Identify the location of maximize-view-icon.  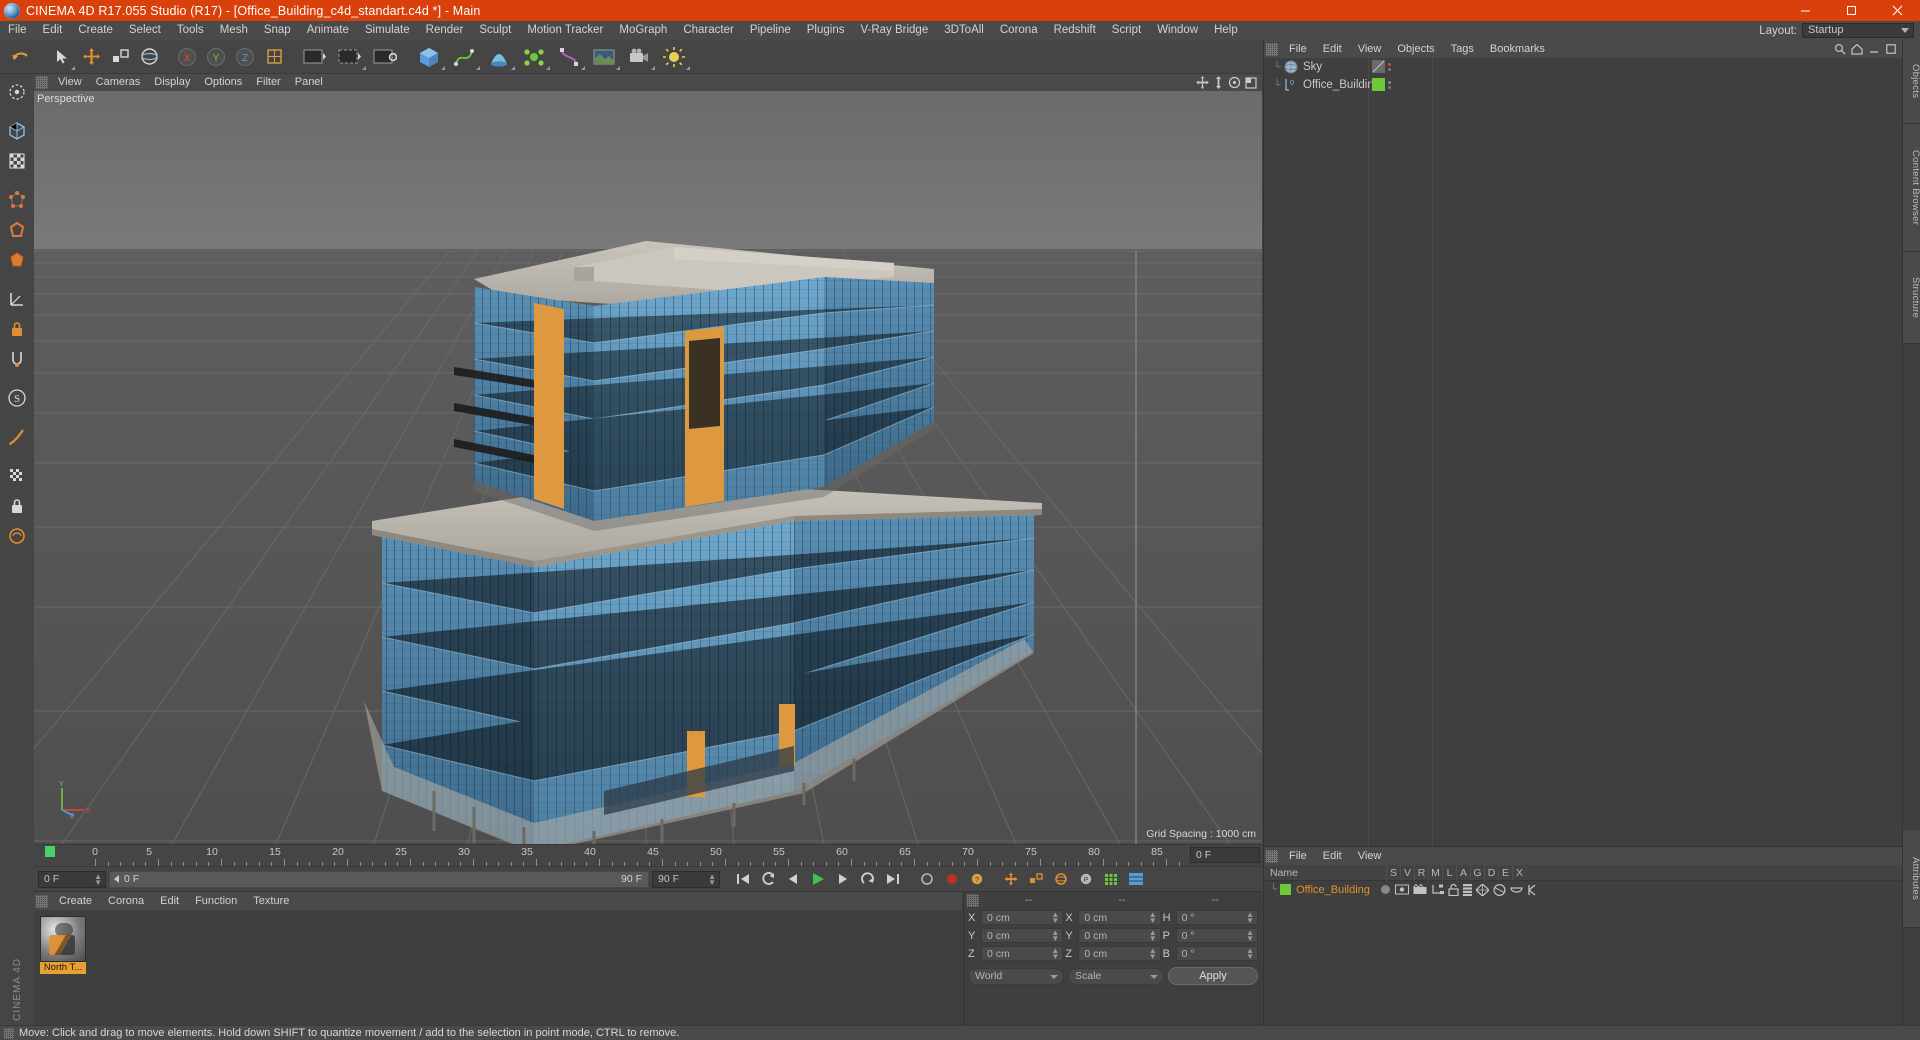
(1251, 82).